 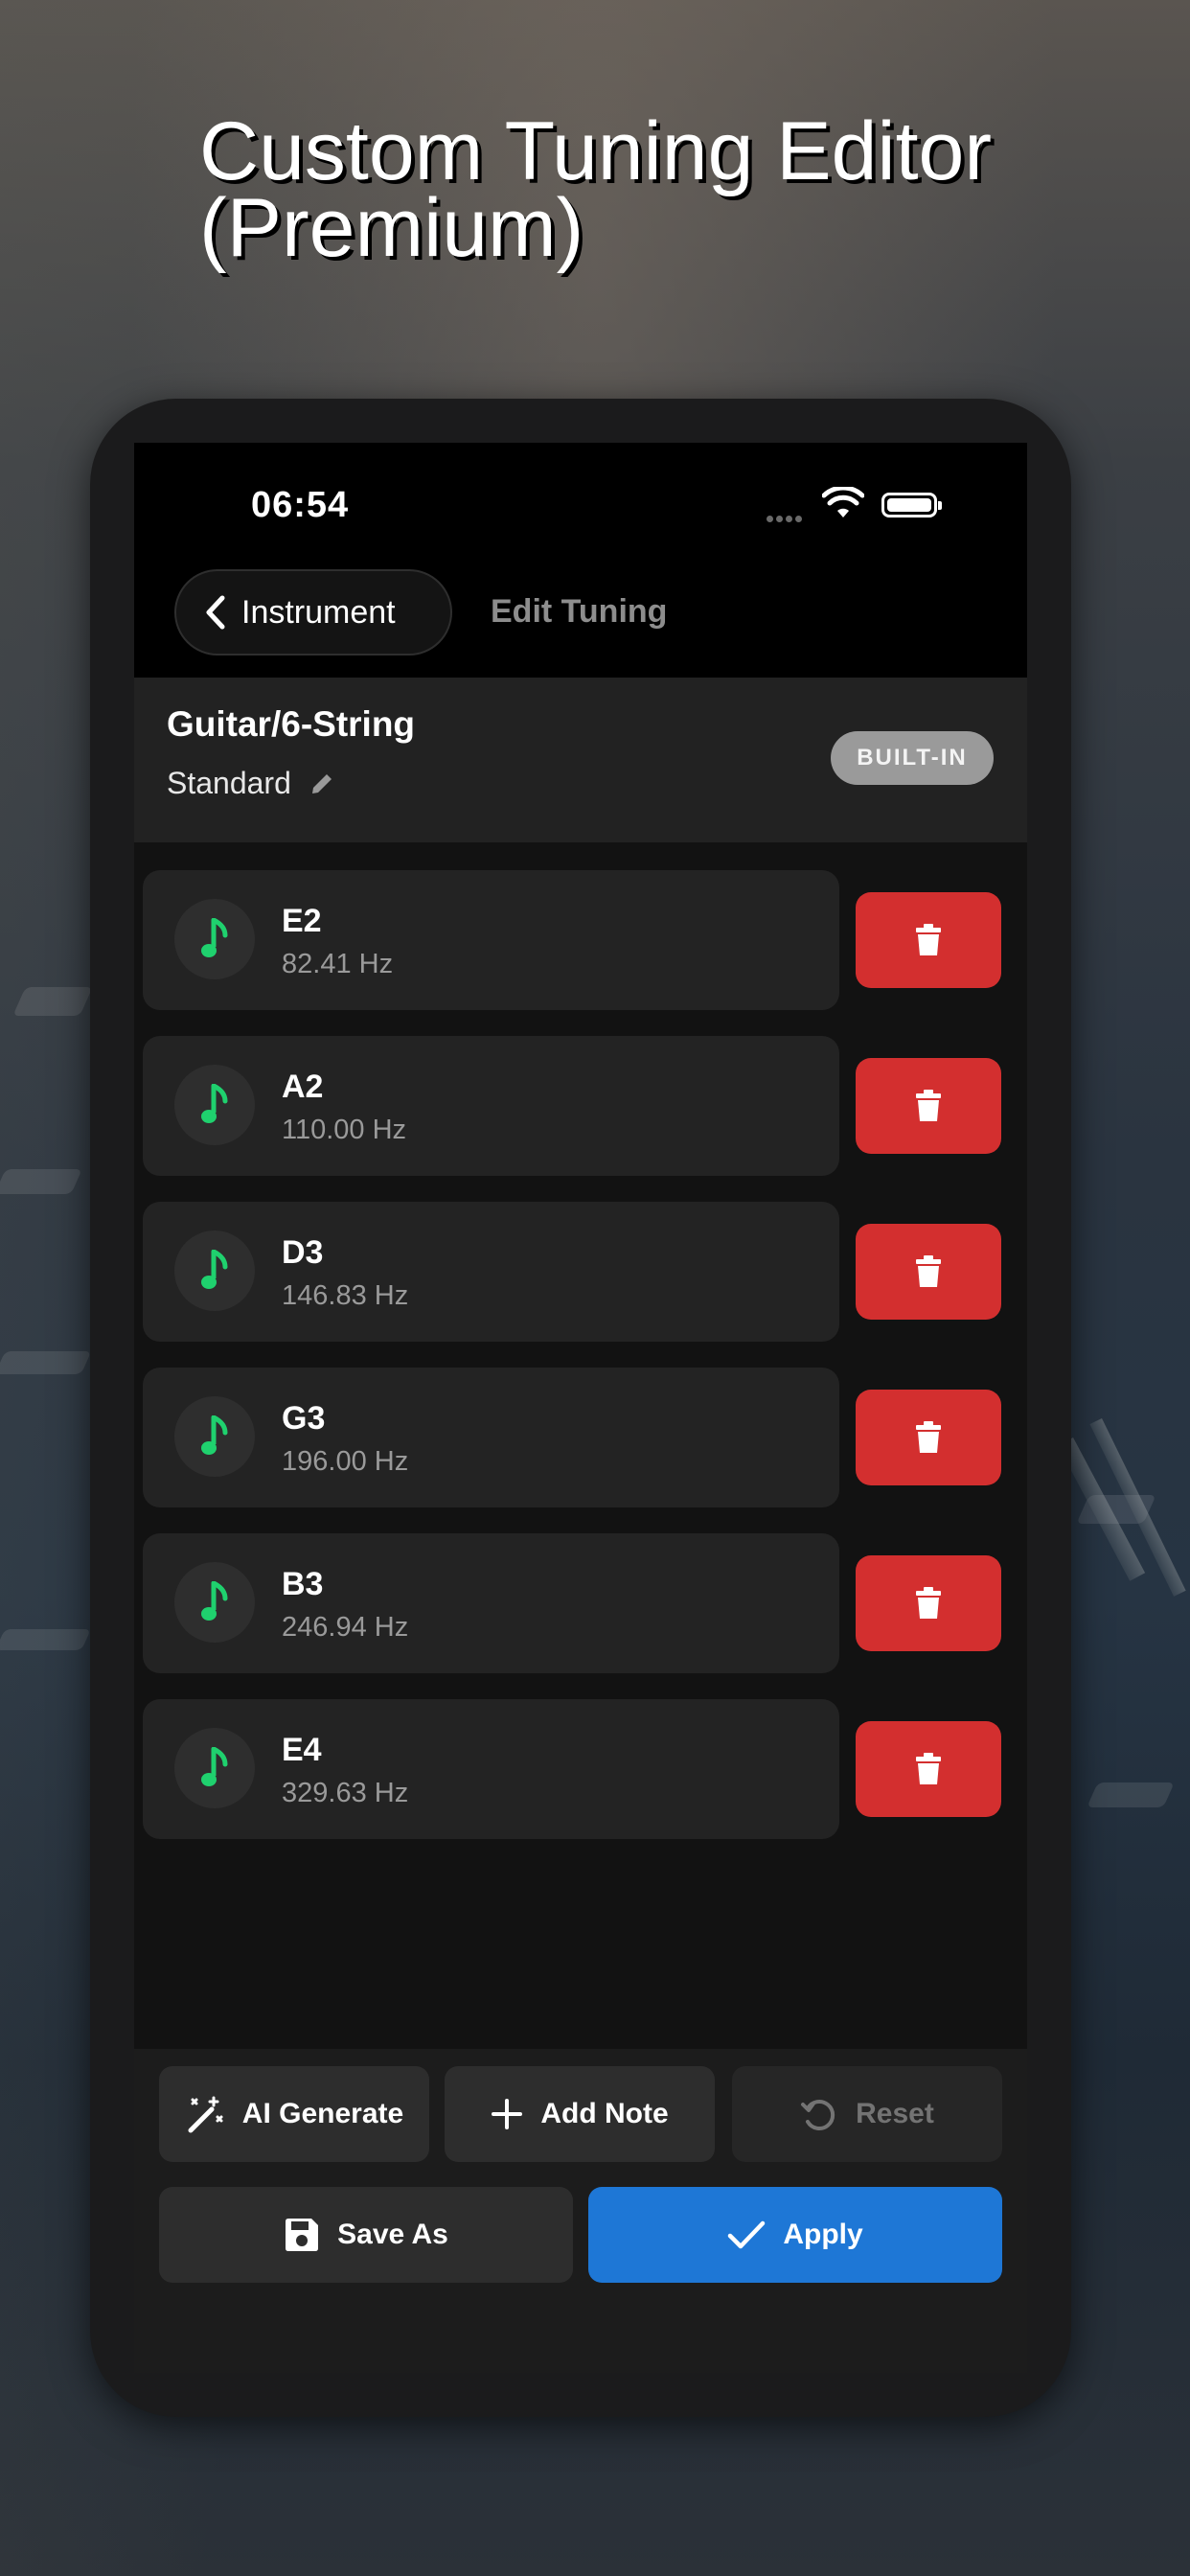 I want to click on note-name: E2, so click(x=302, y=921).